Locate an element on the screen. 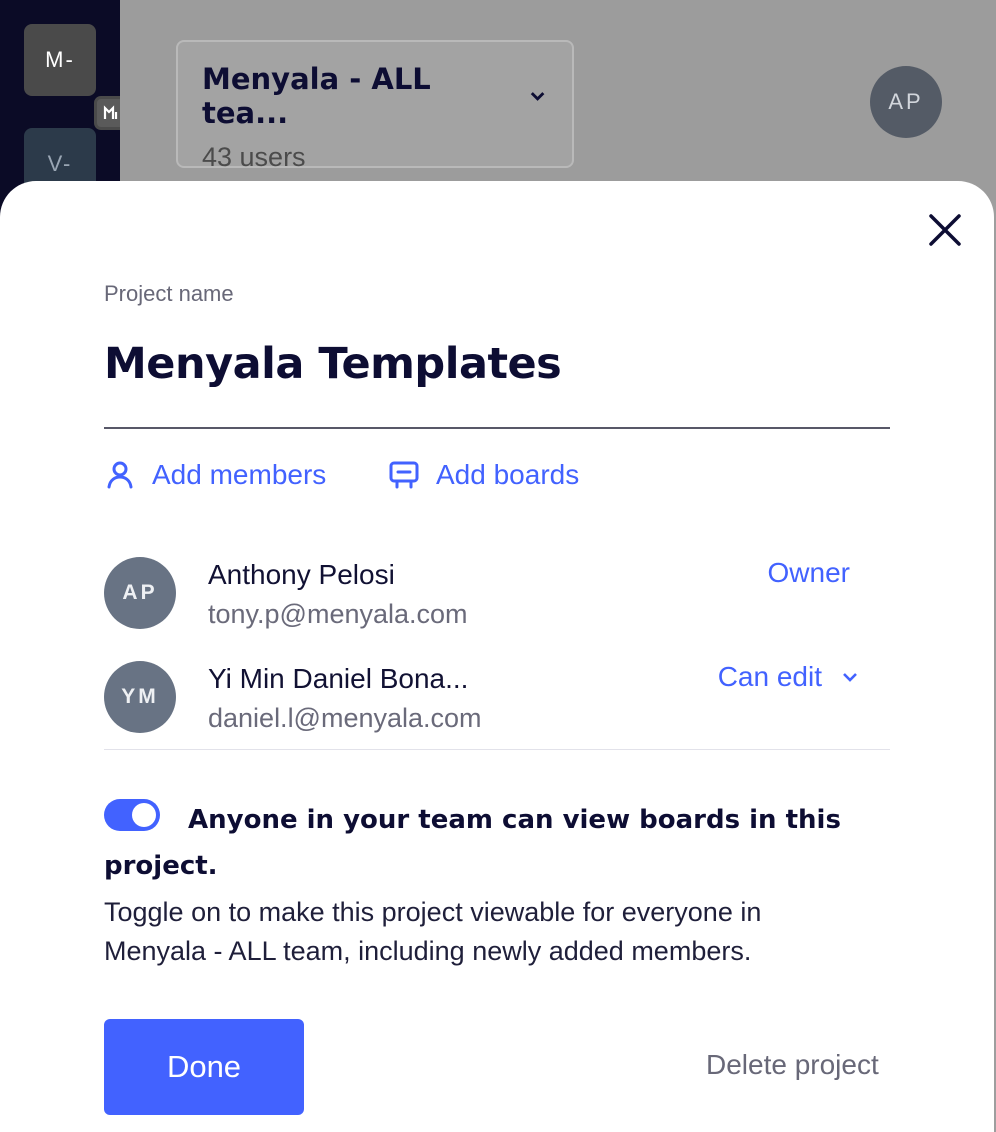 The height and width of the screenshot is (1132, 996). project-name-input: Menyala Templates is located at coordinates (333, 364).